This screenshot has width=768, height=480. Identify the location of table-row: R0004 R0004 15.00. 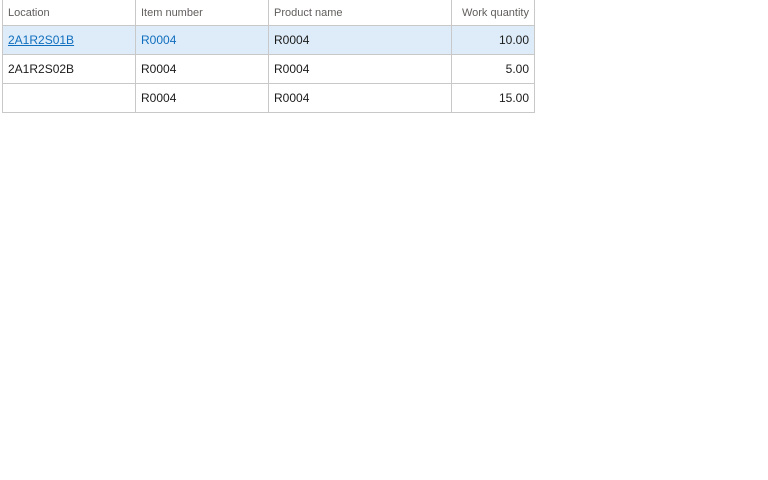
(268, 98).